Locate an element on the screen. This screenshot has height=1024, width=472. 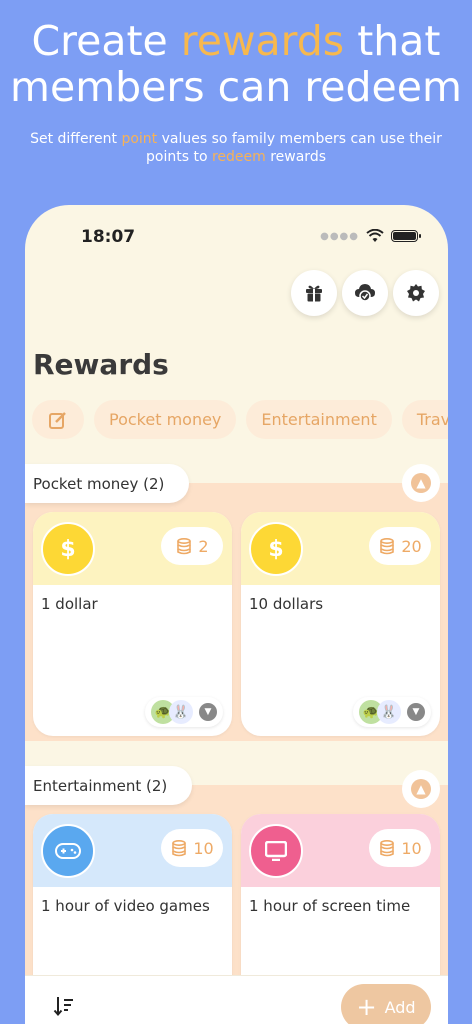
points-value: 20 is located at coordinates (411, 546).